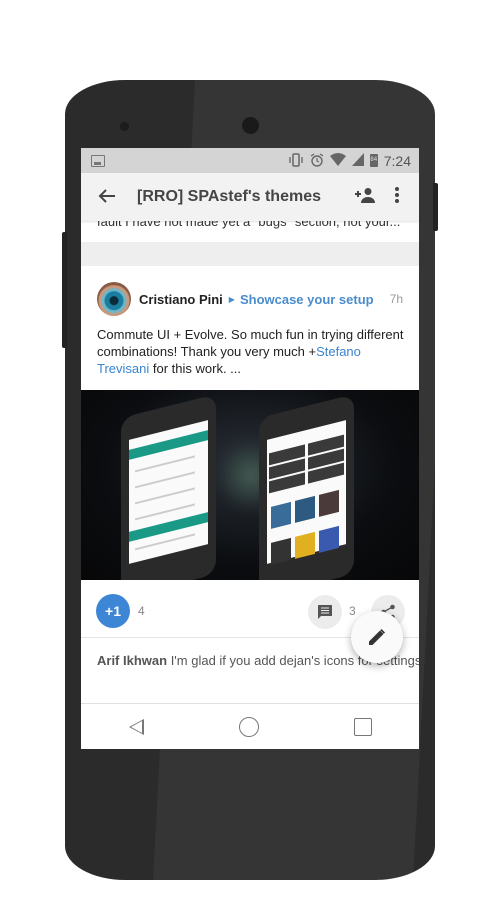 This screenshot has height=900, width=500. Describe the element at coordinates (435, 207) in the screenshot. I see `power-button` at that location.